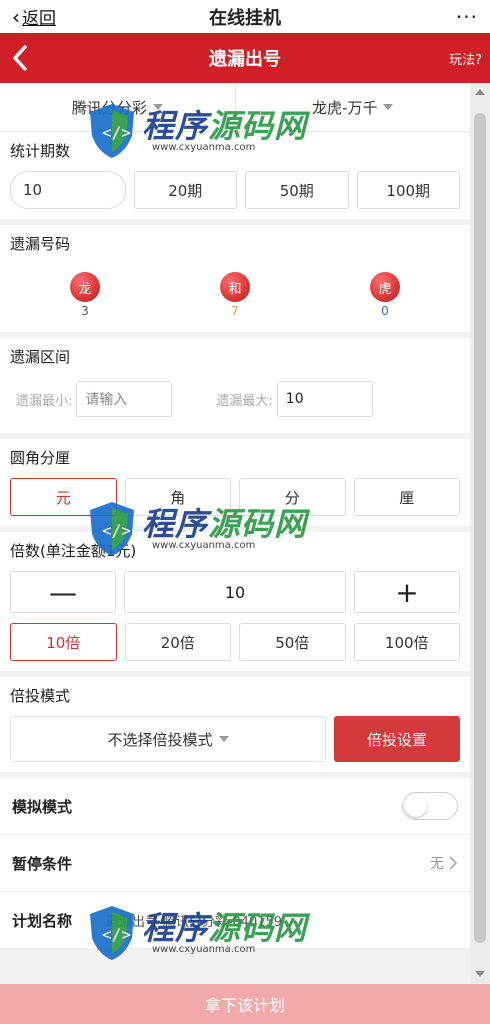  What do you see at coordinates (85, 311) in the screenshot?
I see `ball-count: 3` at bounding box center [85, 311].